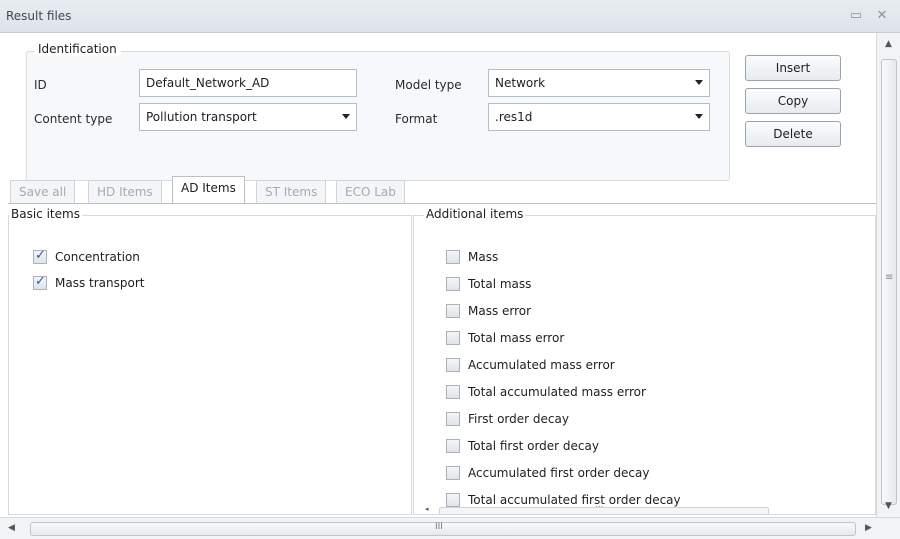  What do you see at coordinates (97, 257) in the screenshot?
I see `checkbox-label: Concentration` at bounding box center [97, 257].